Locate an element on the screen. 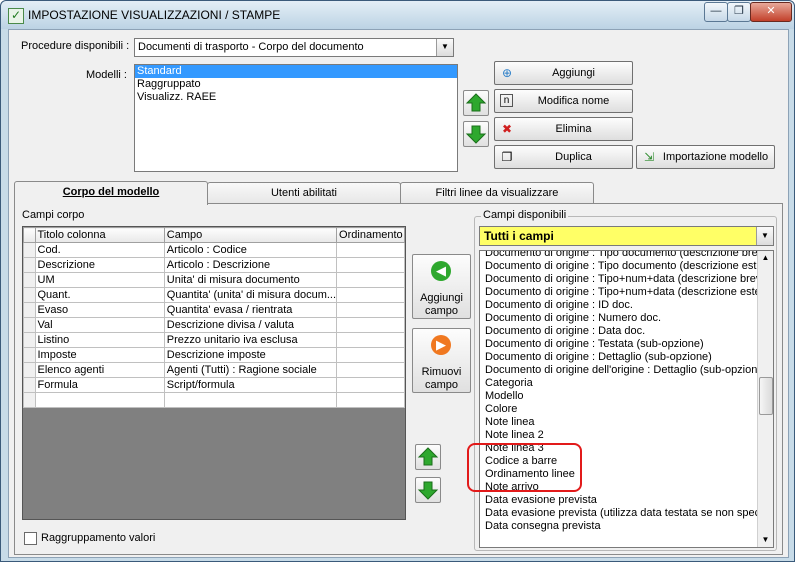  scroll-thumb is located at coordinates (766, 396).